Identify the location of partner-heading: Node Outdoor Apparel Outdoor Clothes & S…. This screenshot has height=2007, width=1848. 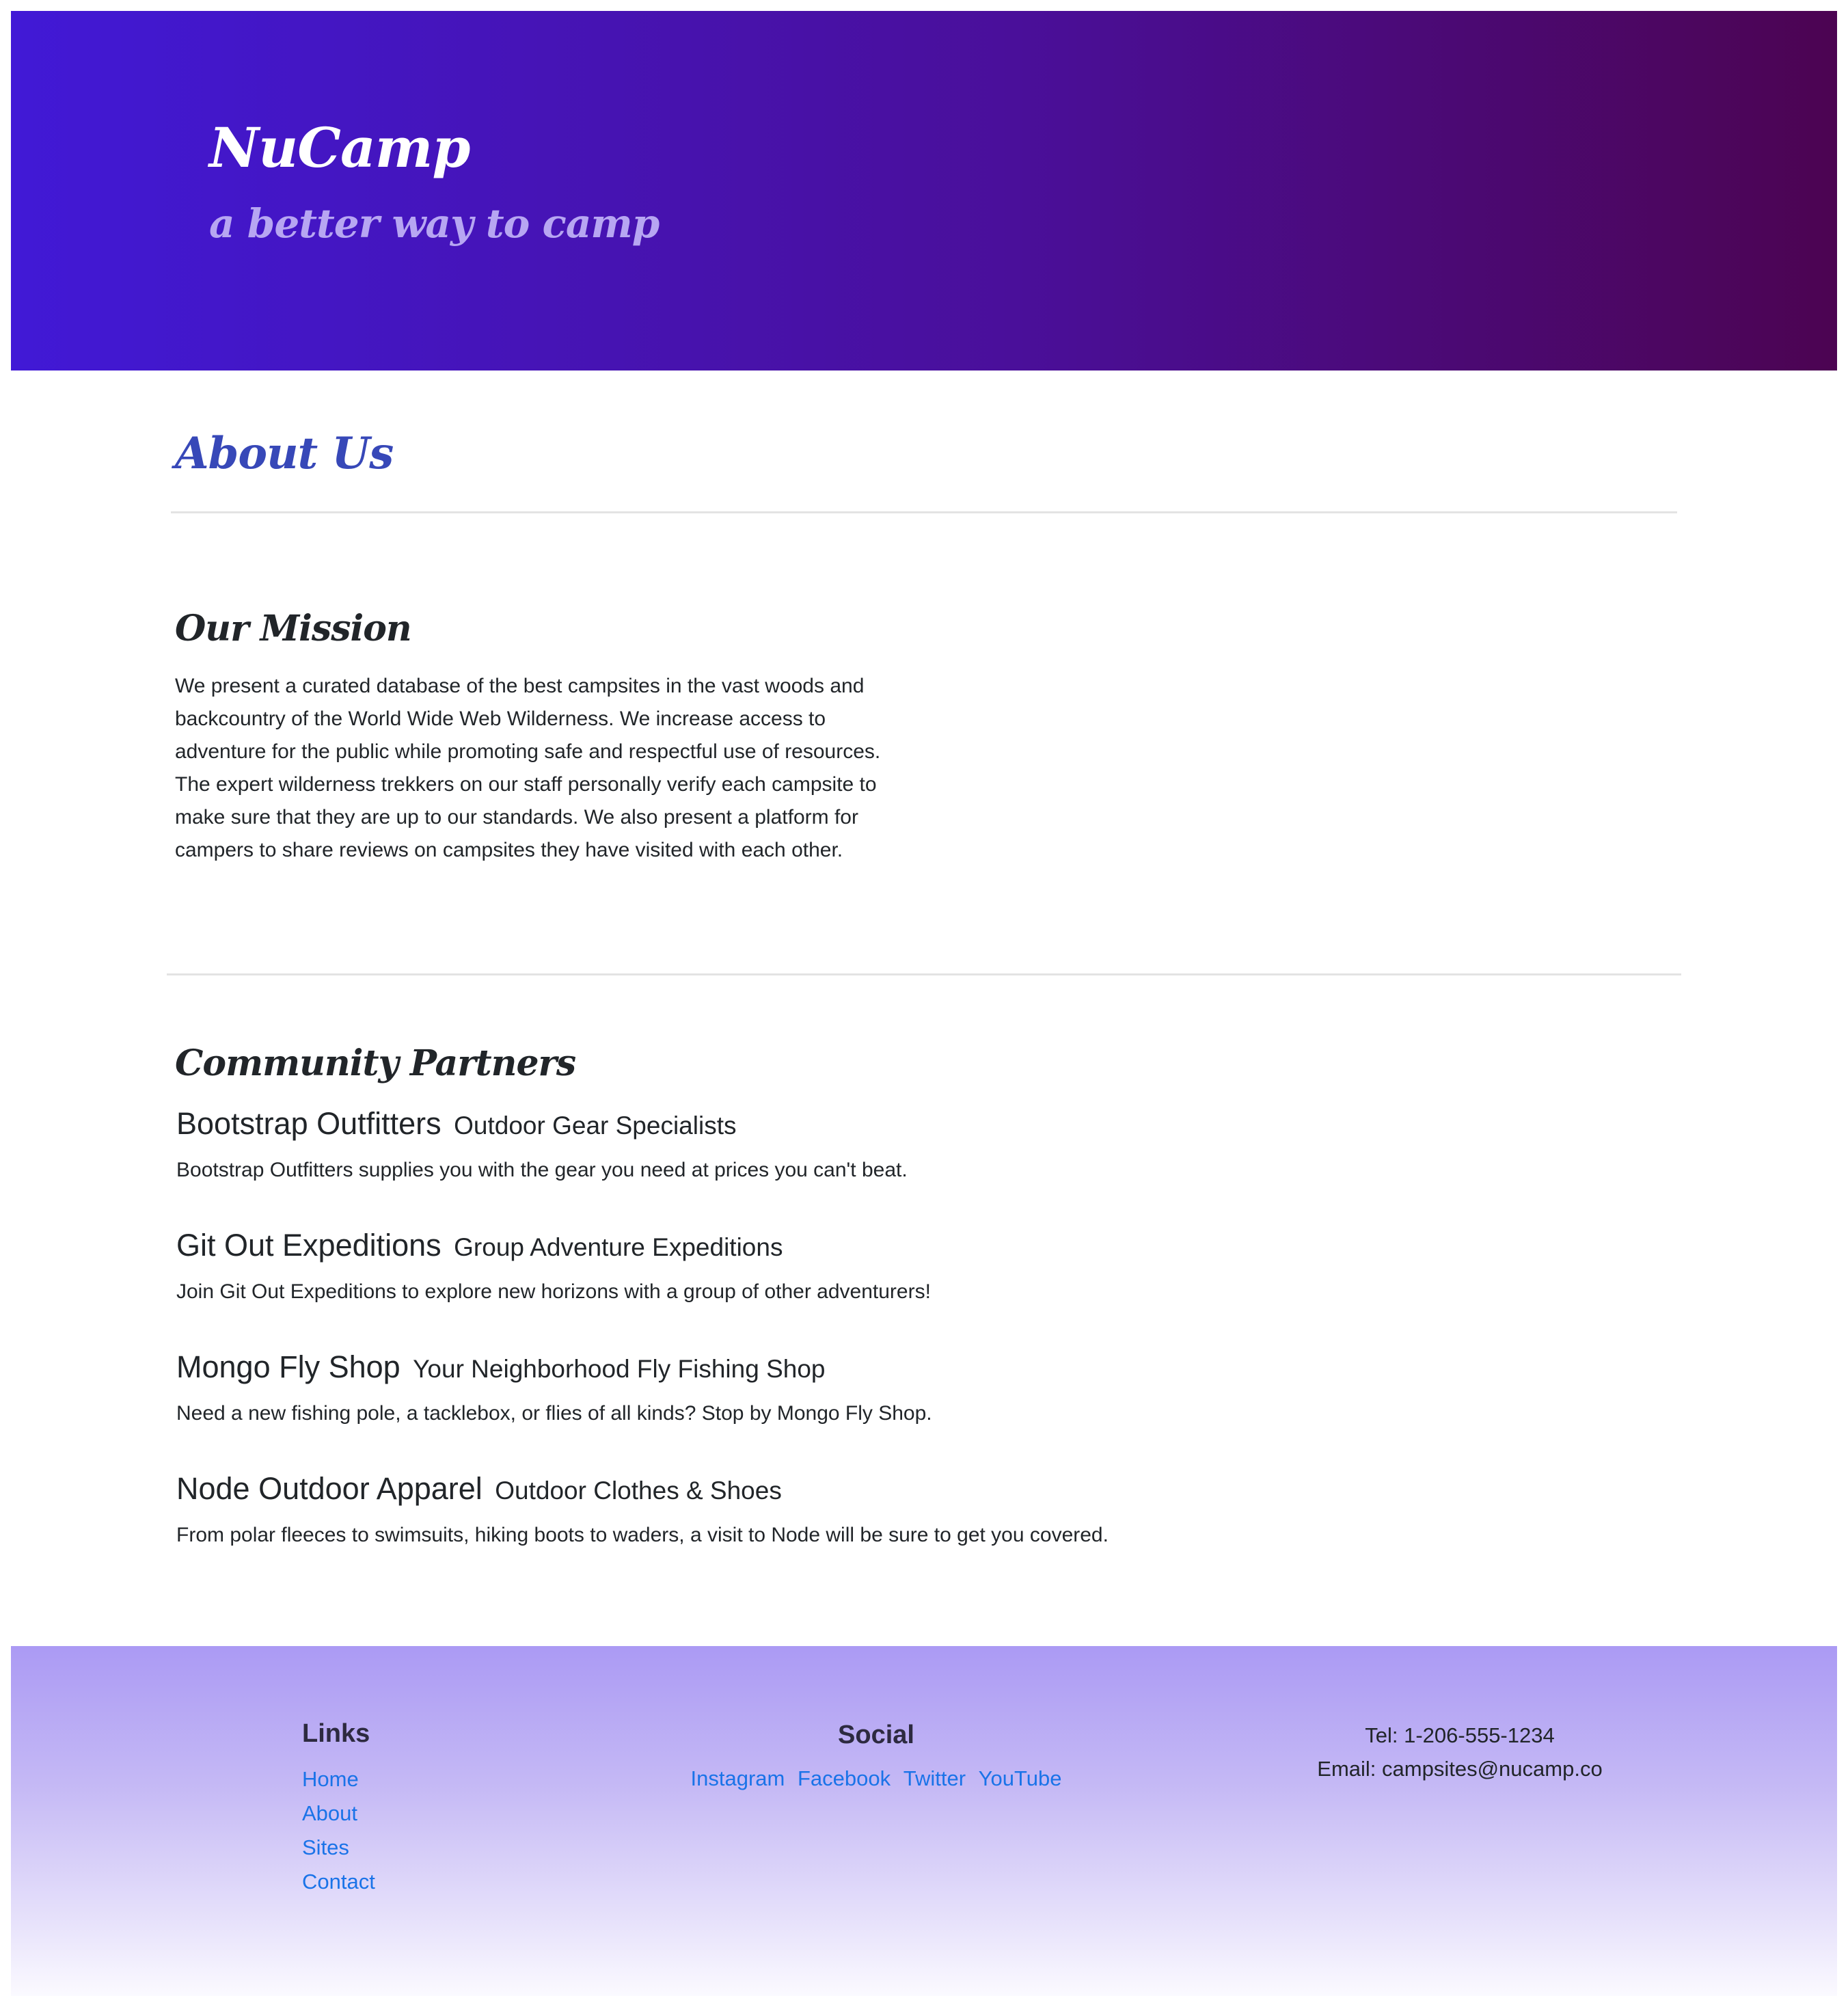
(859, 1489).